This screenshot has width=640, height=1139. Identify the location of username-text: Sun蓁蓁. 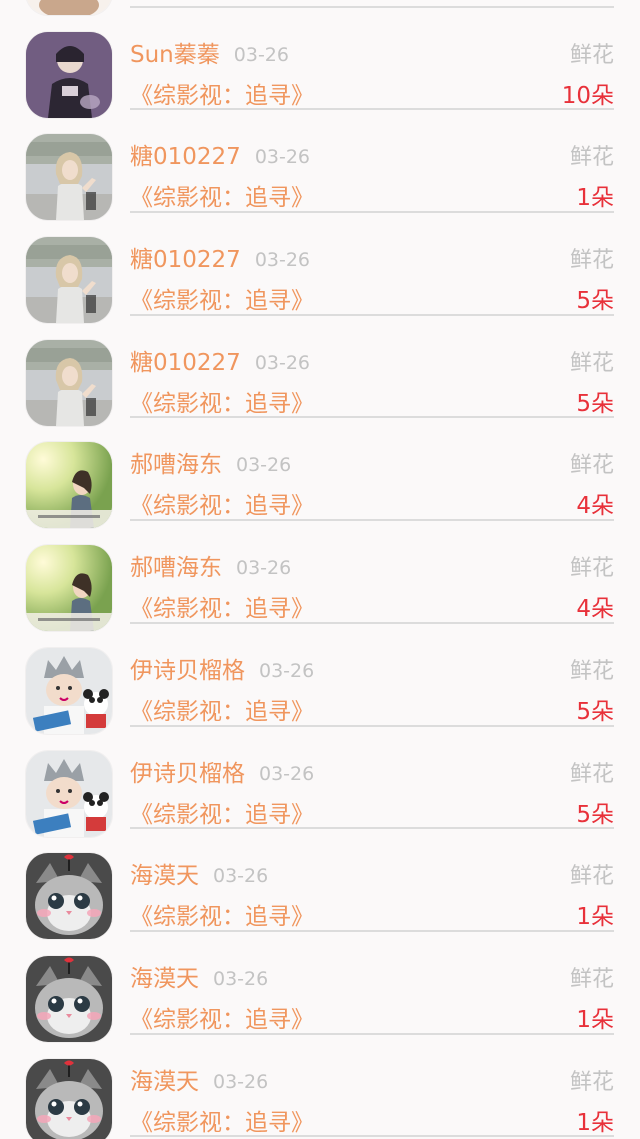
(175, 55).